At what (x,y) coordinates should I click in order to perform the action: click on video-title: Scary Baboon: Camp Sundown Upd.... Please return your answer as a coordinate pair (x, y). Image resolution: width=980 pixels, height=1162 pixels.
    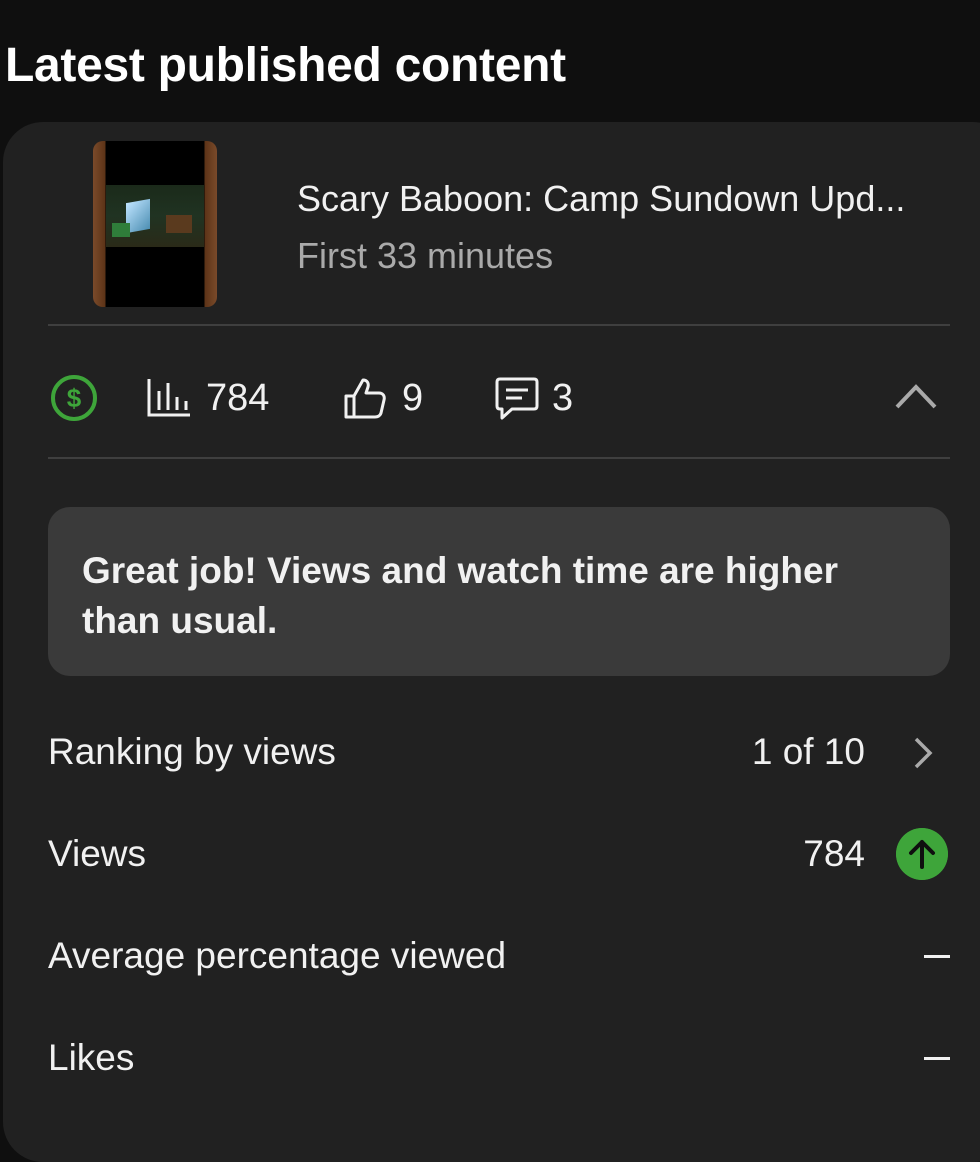
    Looking at the image, I should click on (601, 199).